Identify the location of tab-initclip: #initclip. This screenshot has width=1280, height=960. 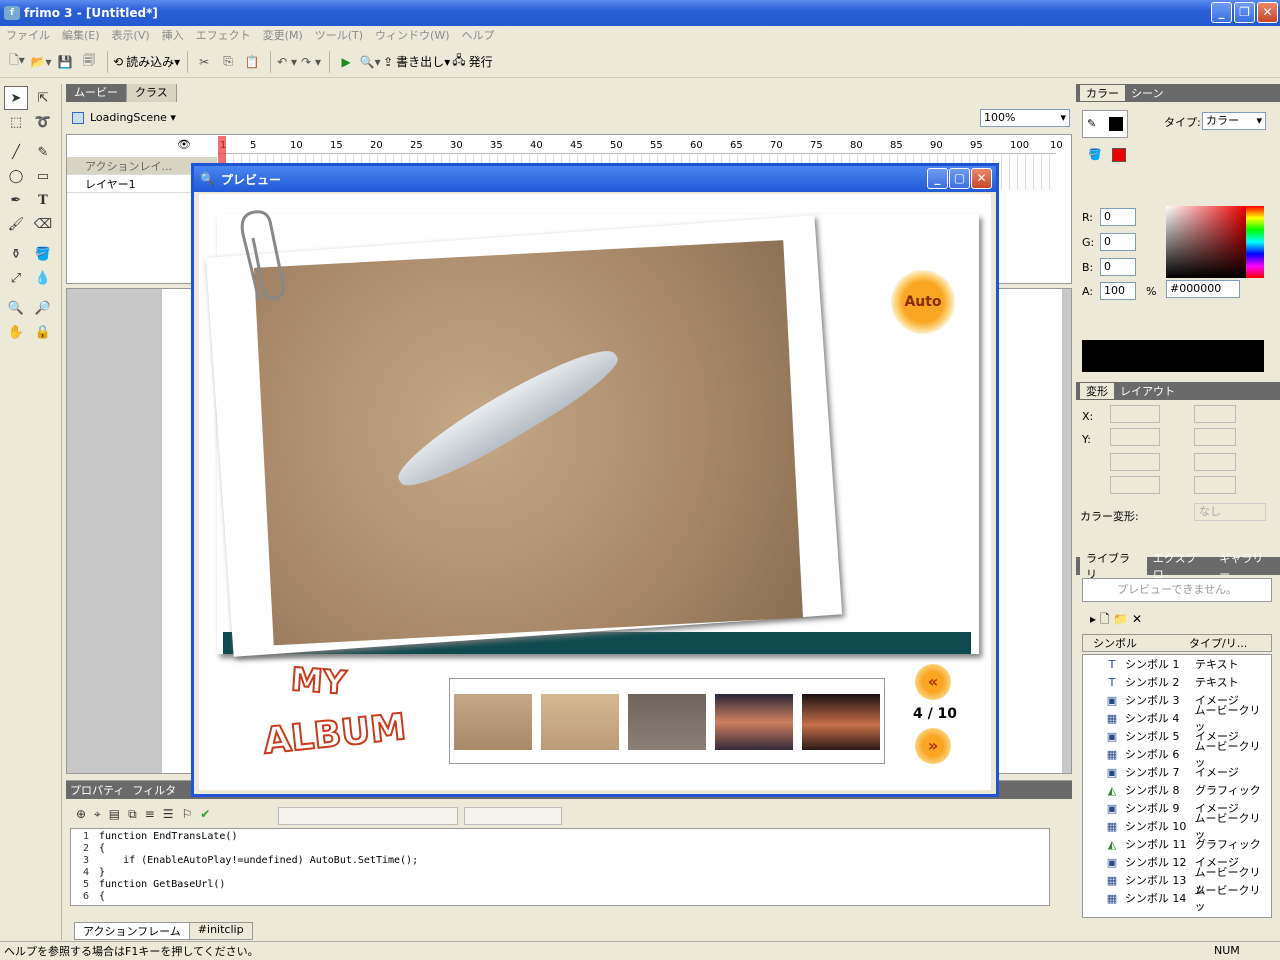
(221, 931).